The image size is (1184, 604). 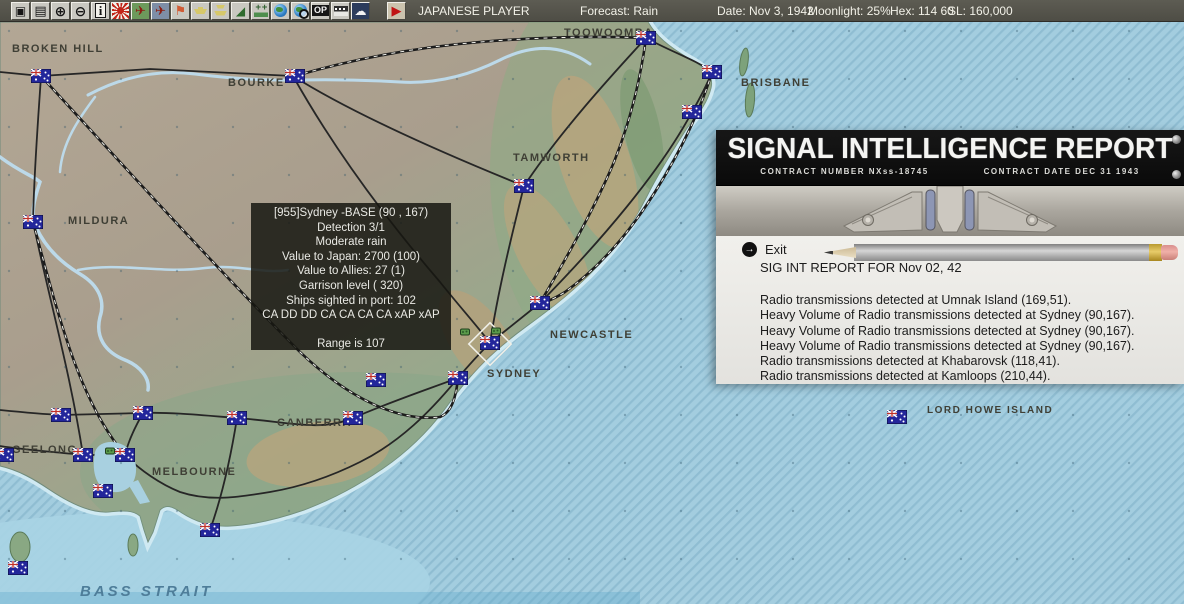 I want to click on moonlight-label: Moonlight: 25%, so click(x=849, y=11).